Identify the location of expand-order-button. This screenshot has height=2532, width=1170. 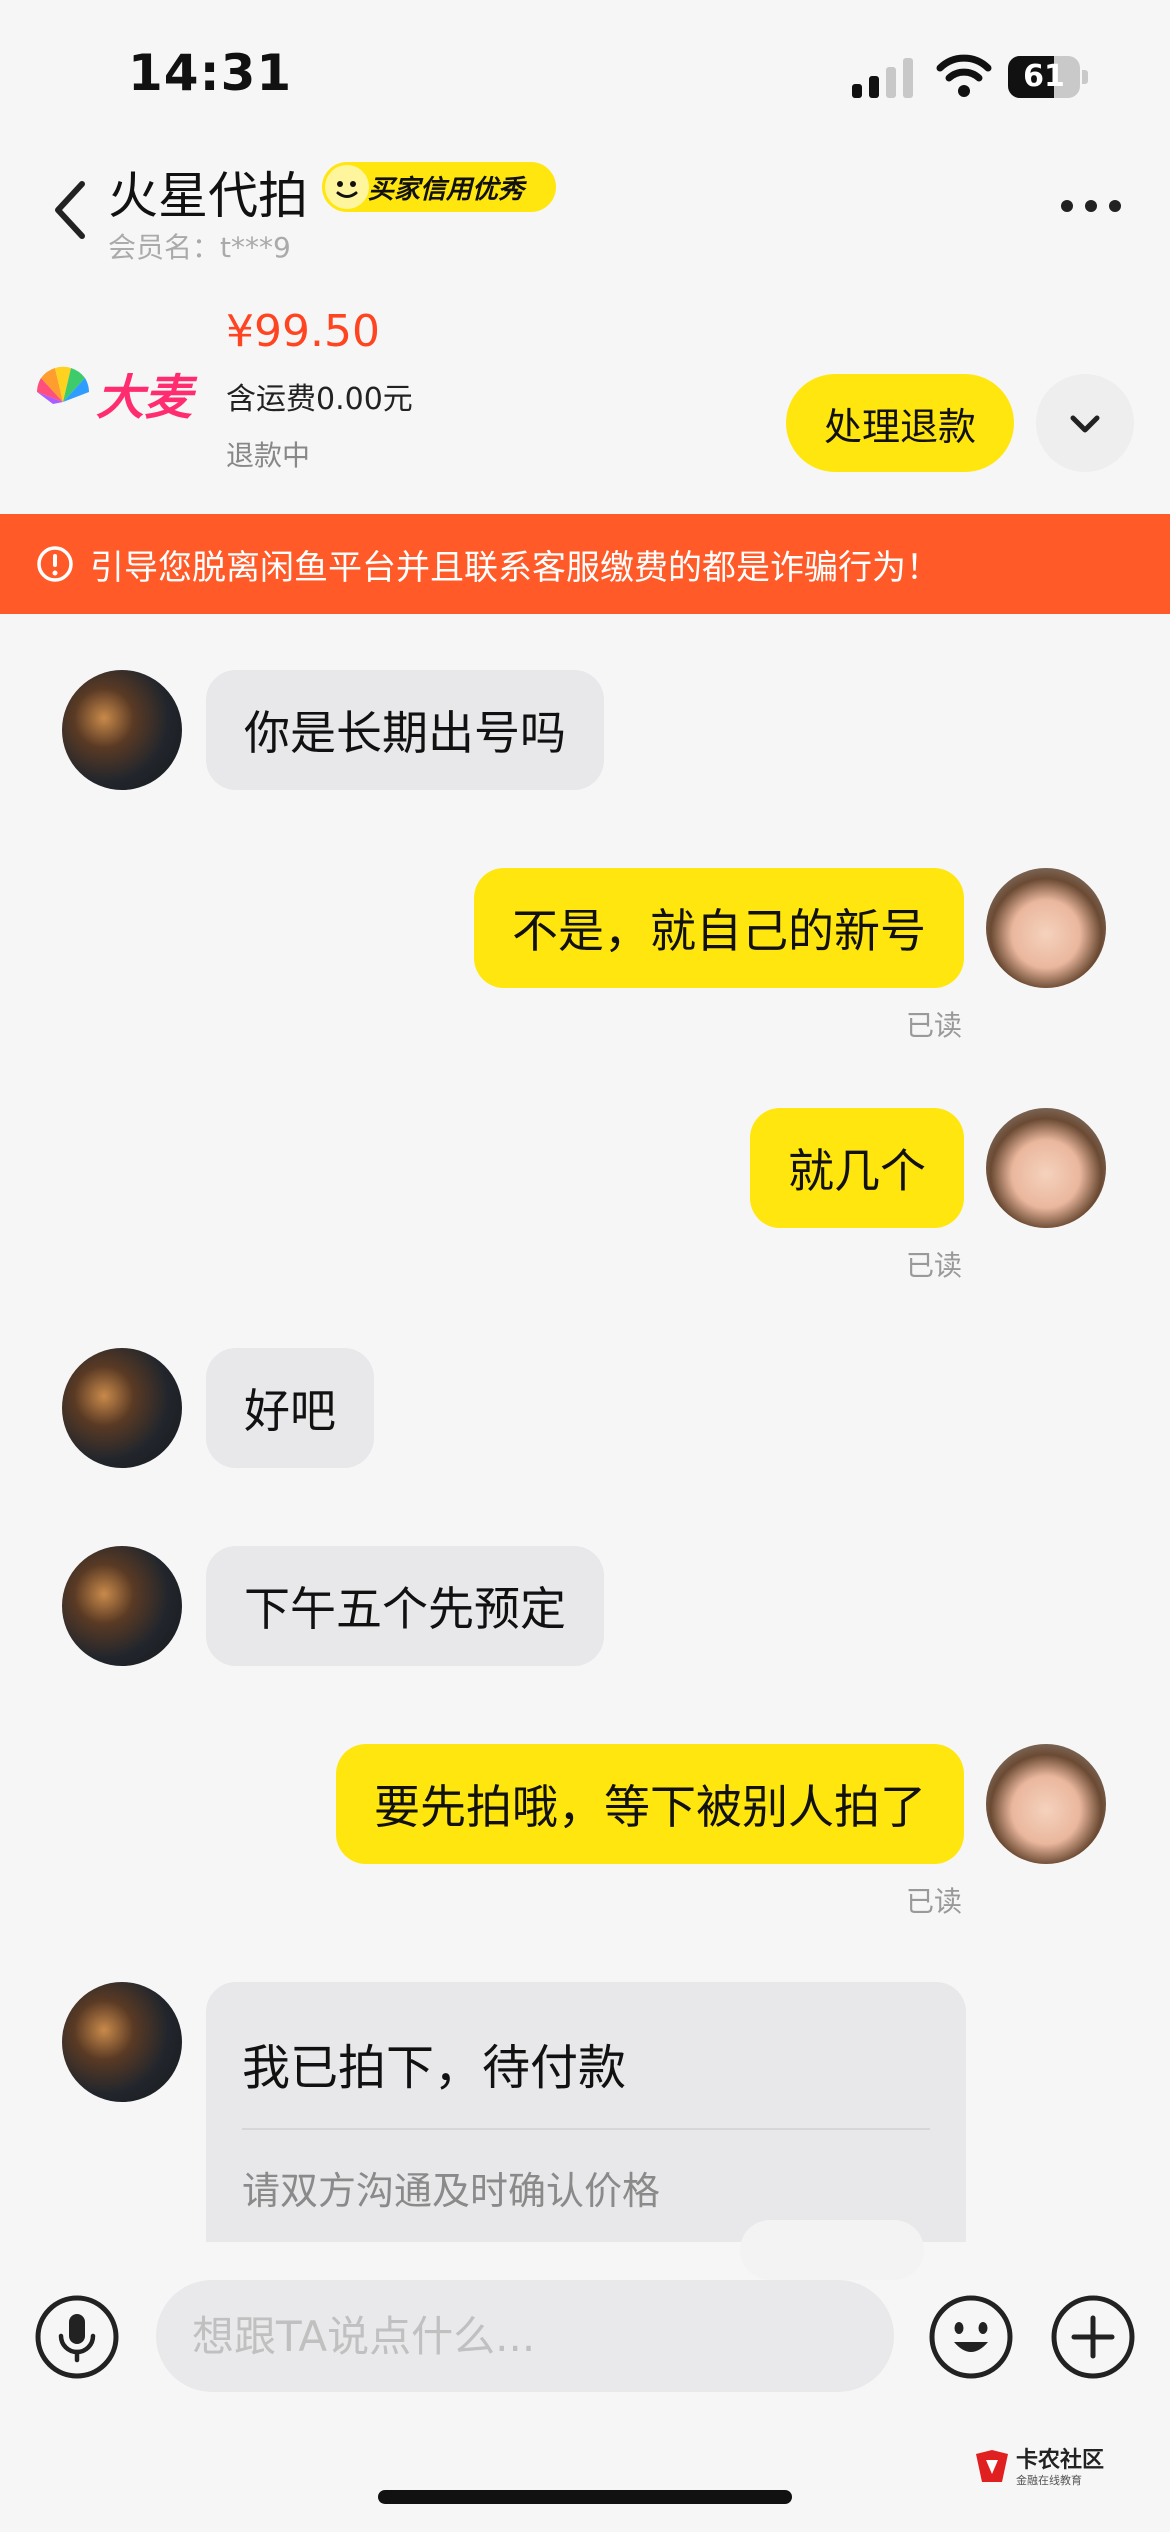
(1085, 423).